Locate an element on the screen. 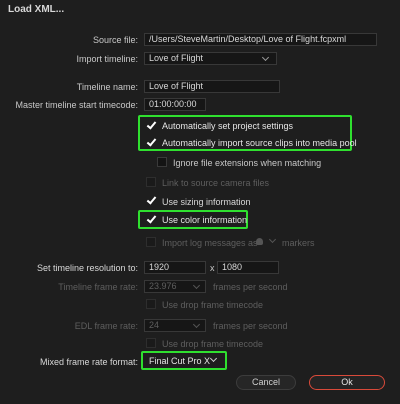  auto-project-checkbox is located at coordinates (151, 125).